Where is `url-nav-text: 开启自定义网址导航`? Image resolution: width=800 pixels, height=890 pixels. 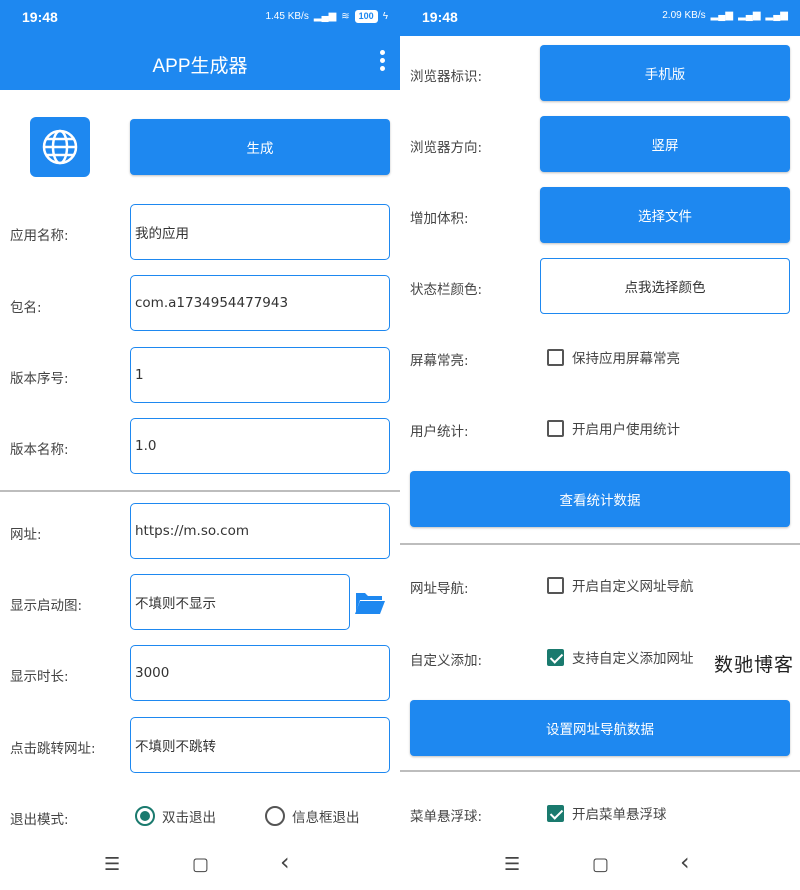
url-nav-text: 开启自定义网址导航 is located at coordinates (633, 587).